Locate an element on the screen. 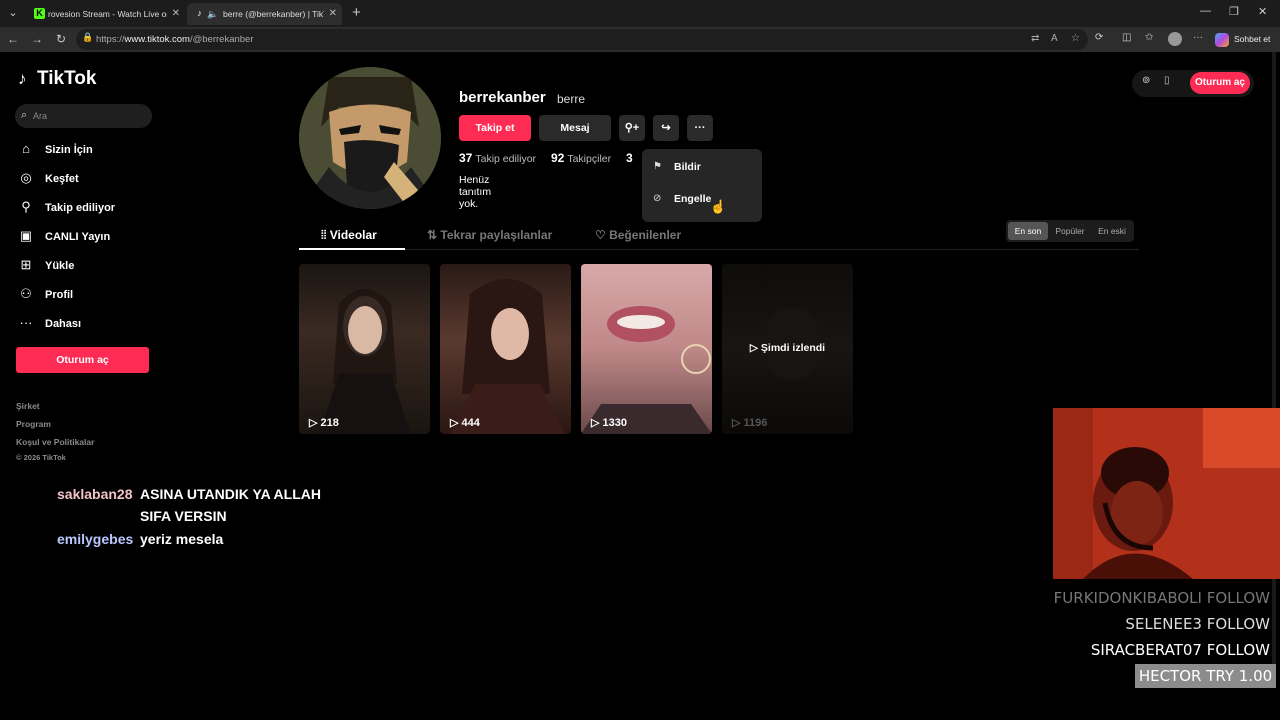 The height and width of the screenshot is (720, 1280). follow-alert: FURKIDONKIBABOLI FOLLOW is located at coordinates (1161, 598).